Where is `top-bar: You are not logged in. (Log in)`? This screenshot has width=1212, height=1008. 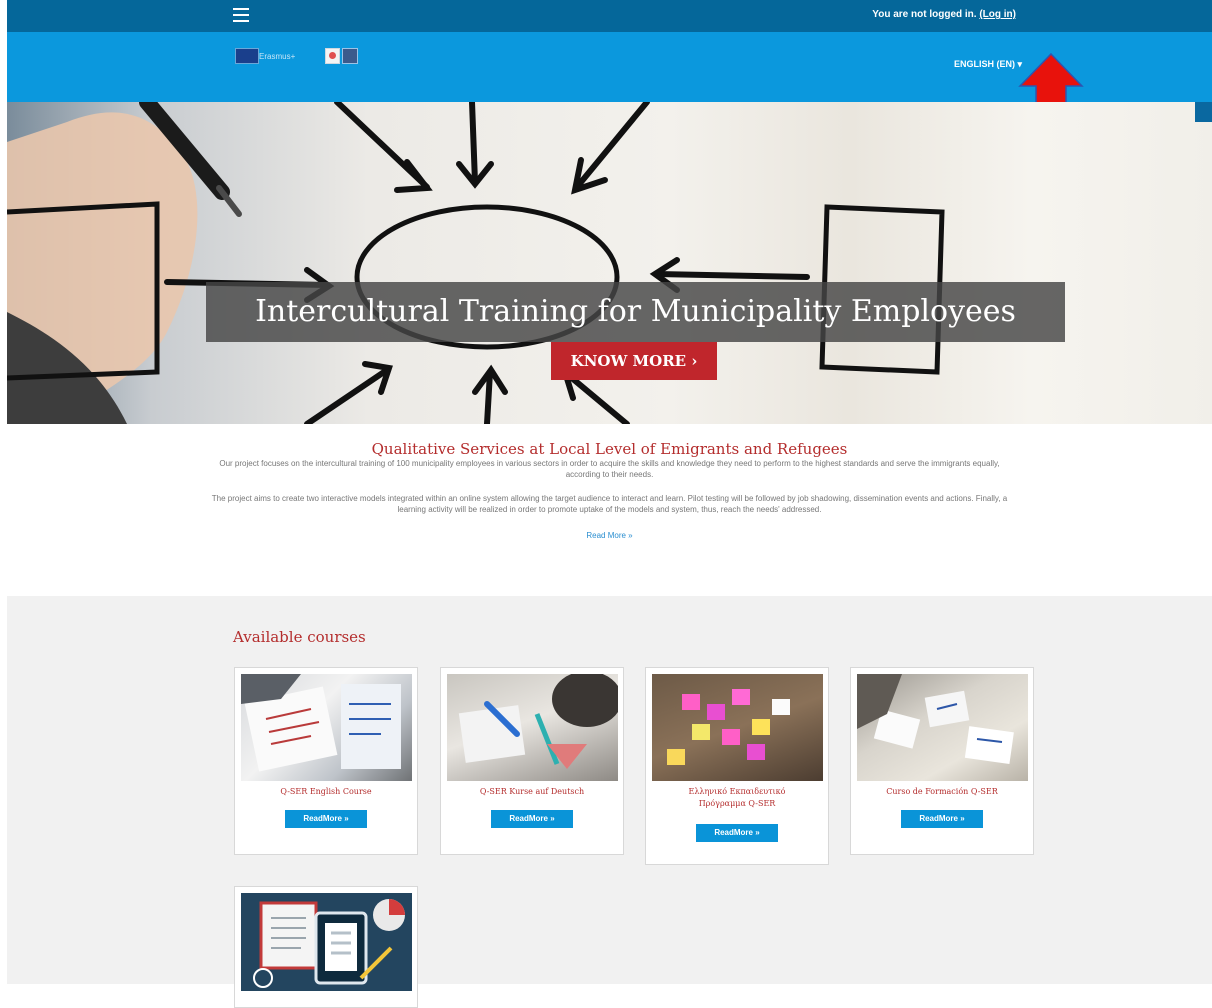 top-bar: You are not logged in. (Log in) is located at coordinates (609, 16).